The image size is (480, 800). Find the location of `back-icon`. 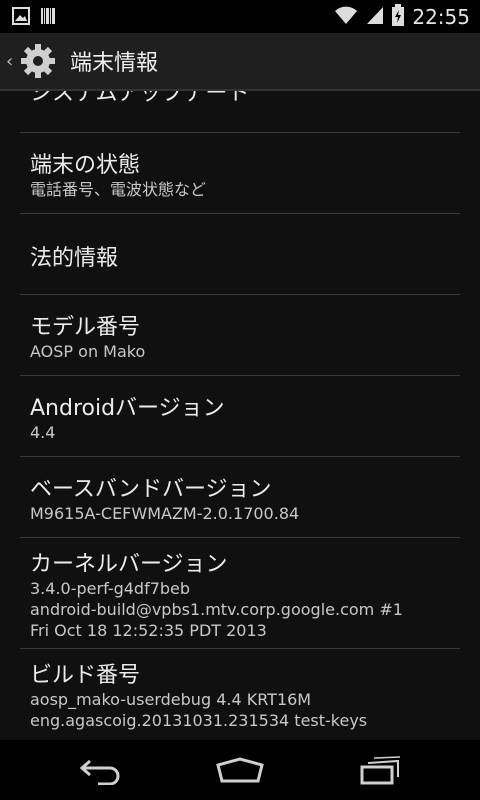

back-icon is located at coordinates (100, 772).